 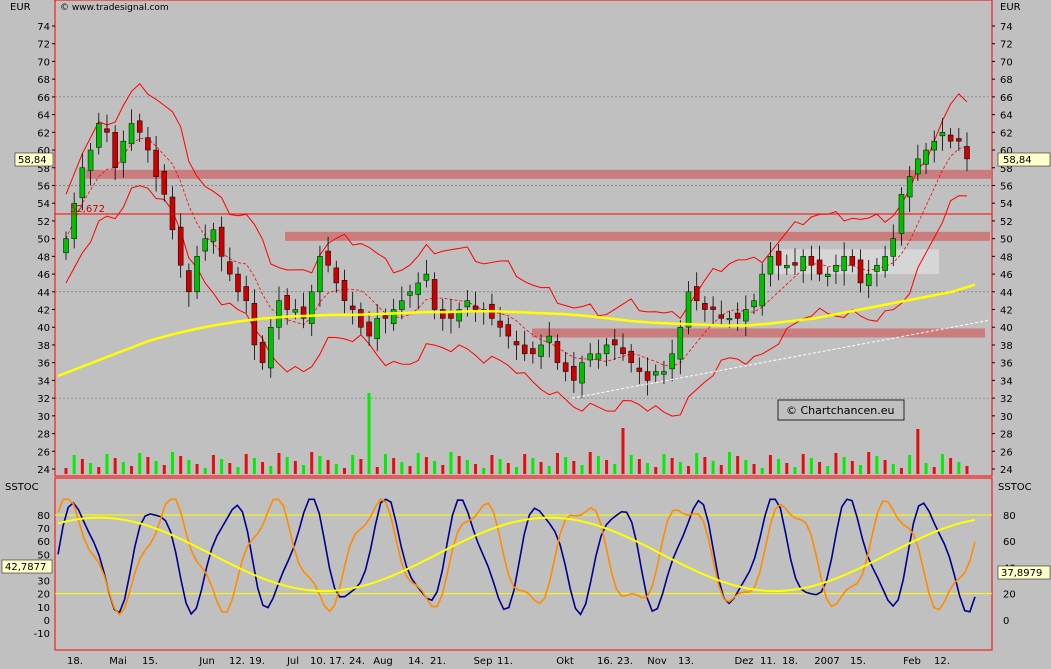 What do you see at coordinates (43, 364) in the screenshot?
I see `price-tick-left: 36` at bounding box center [43, 364].